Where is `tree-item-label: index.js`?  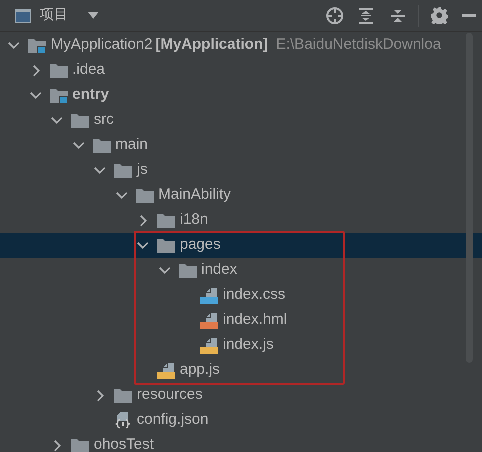
tree-item-label: index.js is located at coordinates (248, 345).